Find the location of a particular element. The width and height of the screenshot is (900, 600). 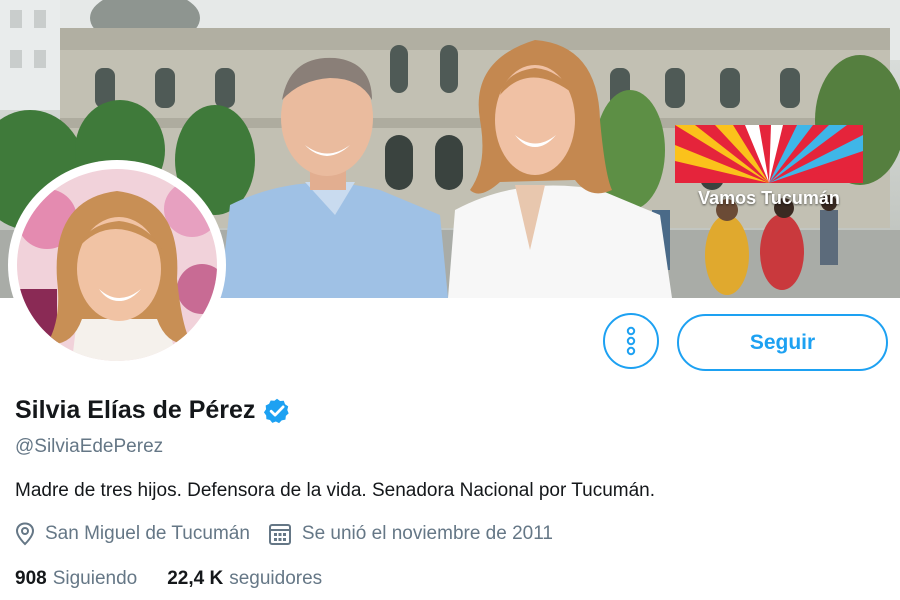

following-label: Siguiendo is located at coordinates (95, 578).